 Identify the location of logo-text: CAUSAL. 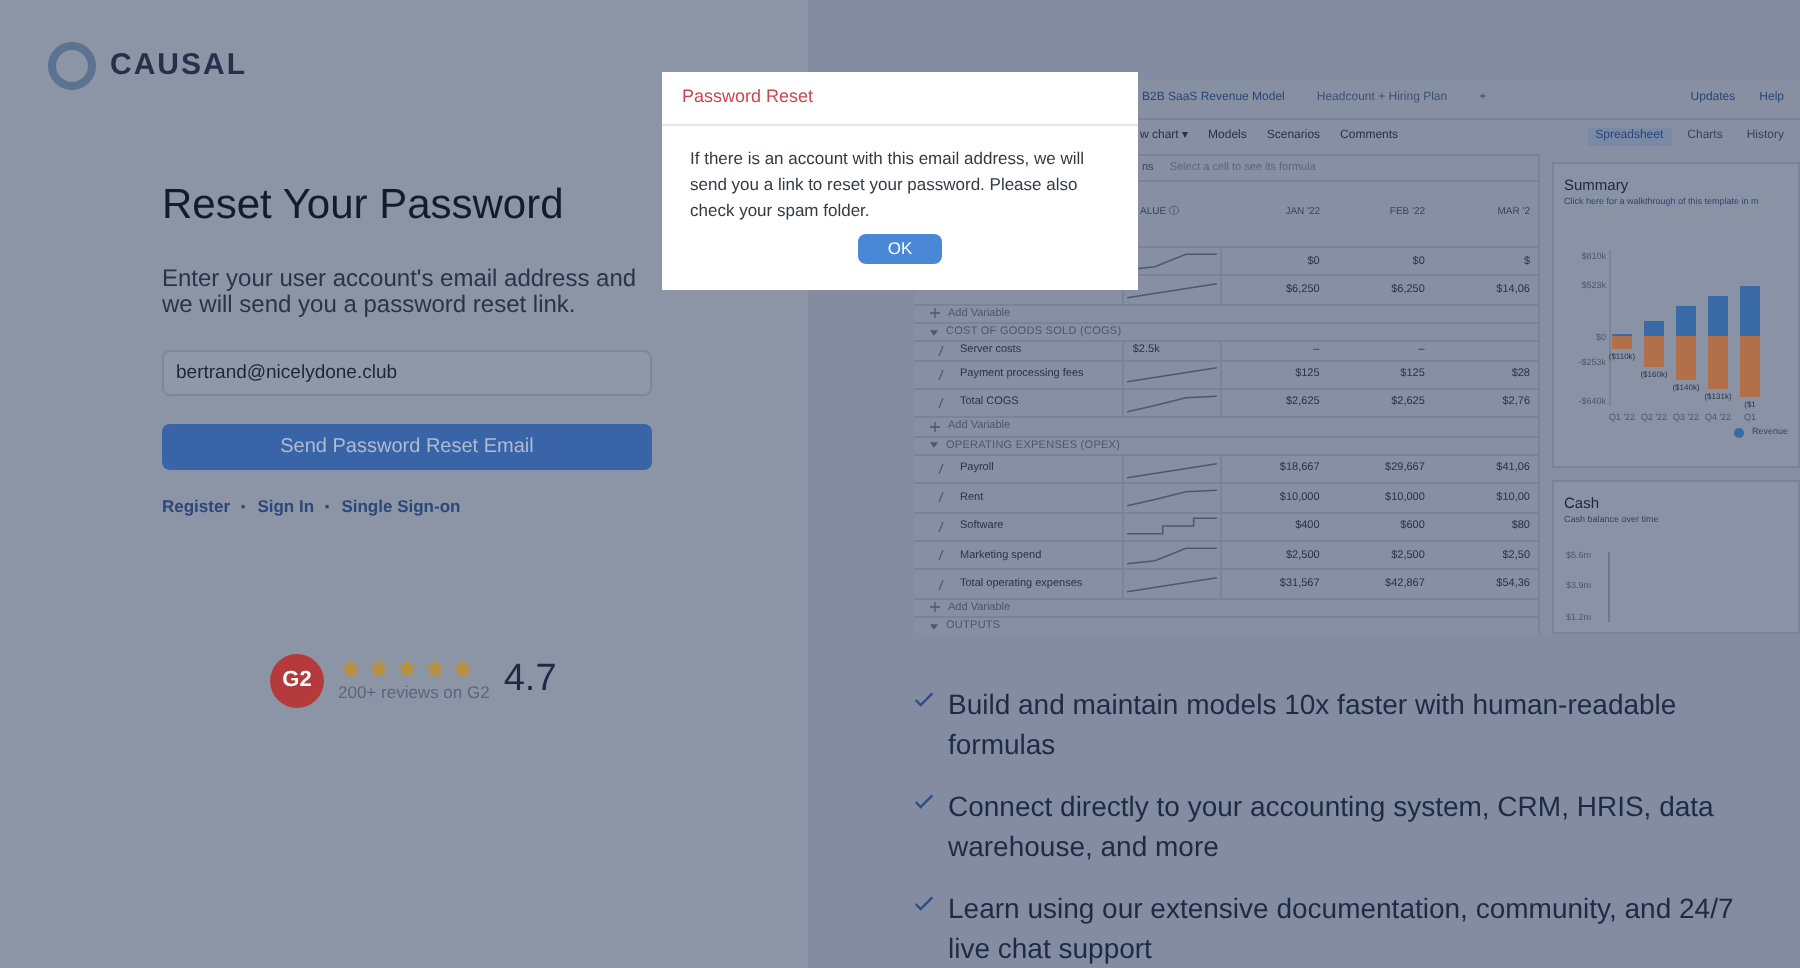
(178, 65).